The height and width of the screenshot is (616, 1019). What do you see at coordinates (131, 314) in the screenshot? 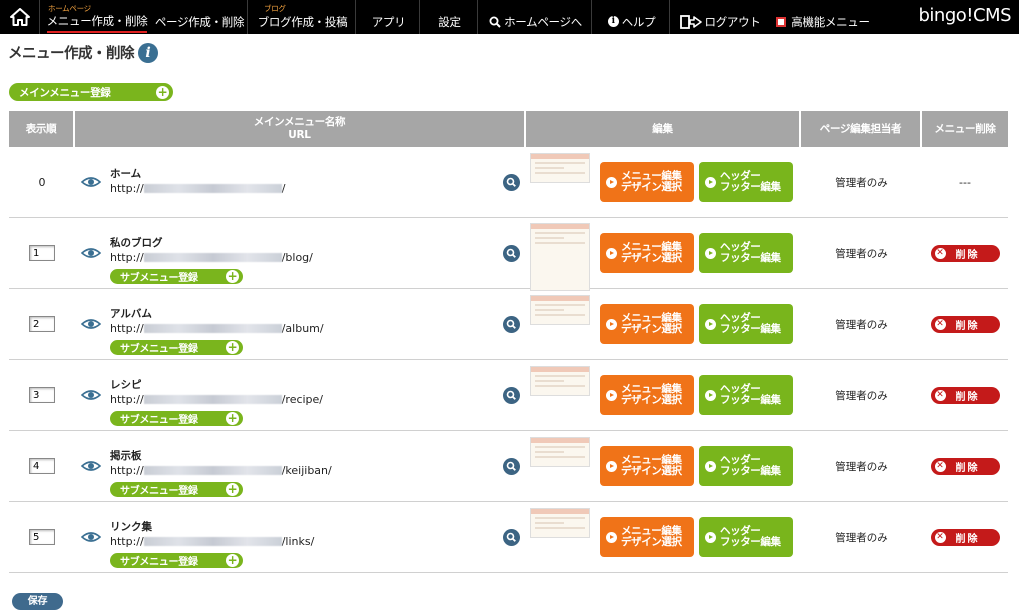
I see `menu-name: アルバム` at bounding box center [131, 314].